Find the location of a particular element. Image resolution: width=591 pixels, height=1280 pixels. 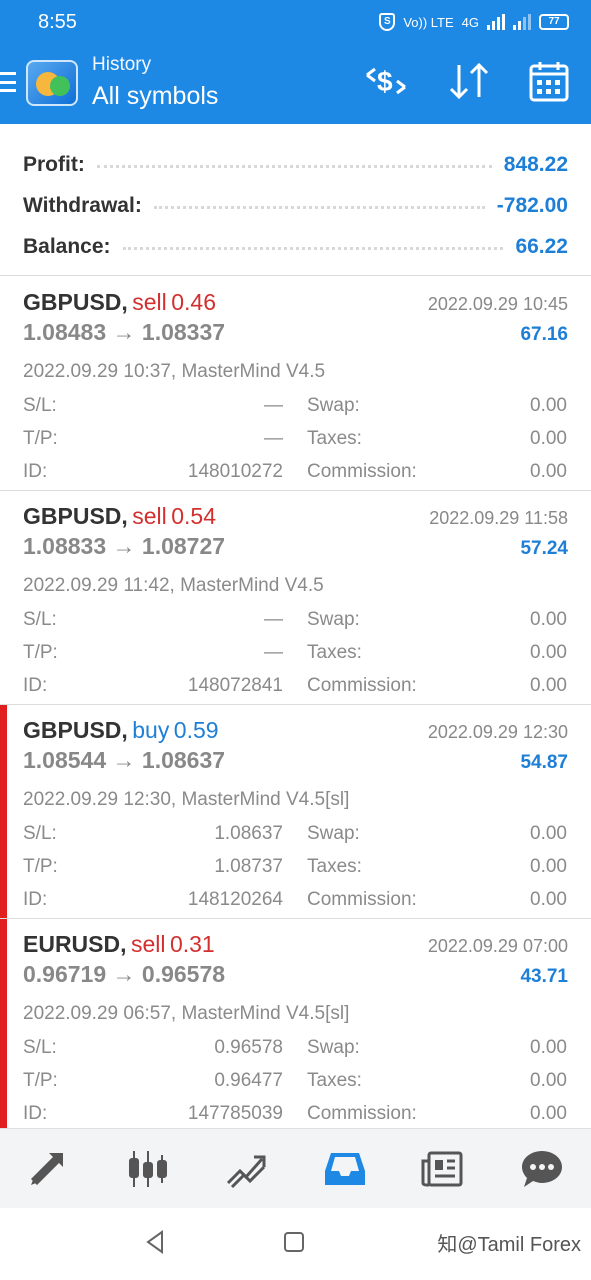

chart-icon is located at coordinates (148, 1169).